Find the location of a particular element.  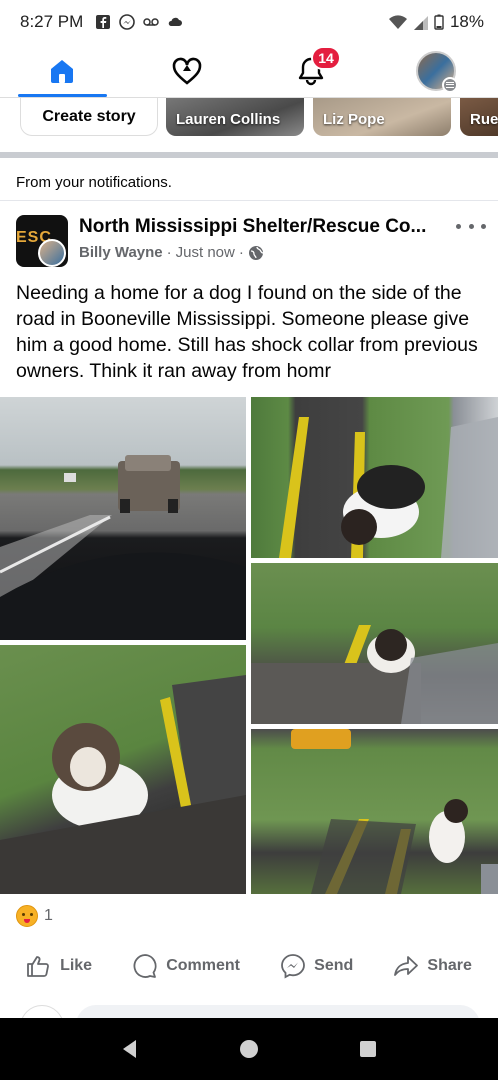

comment-button: Comment is located at coordinates (186, 966).